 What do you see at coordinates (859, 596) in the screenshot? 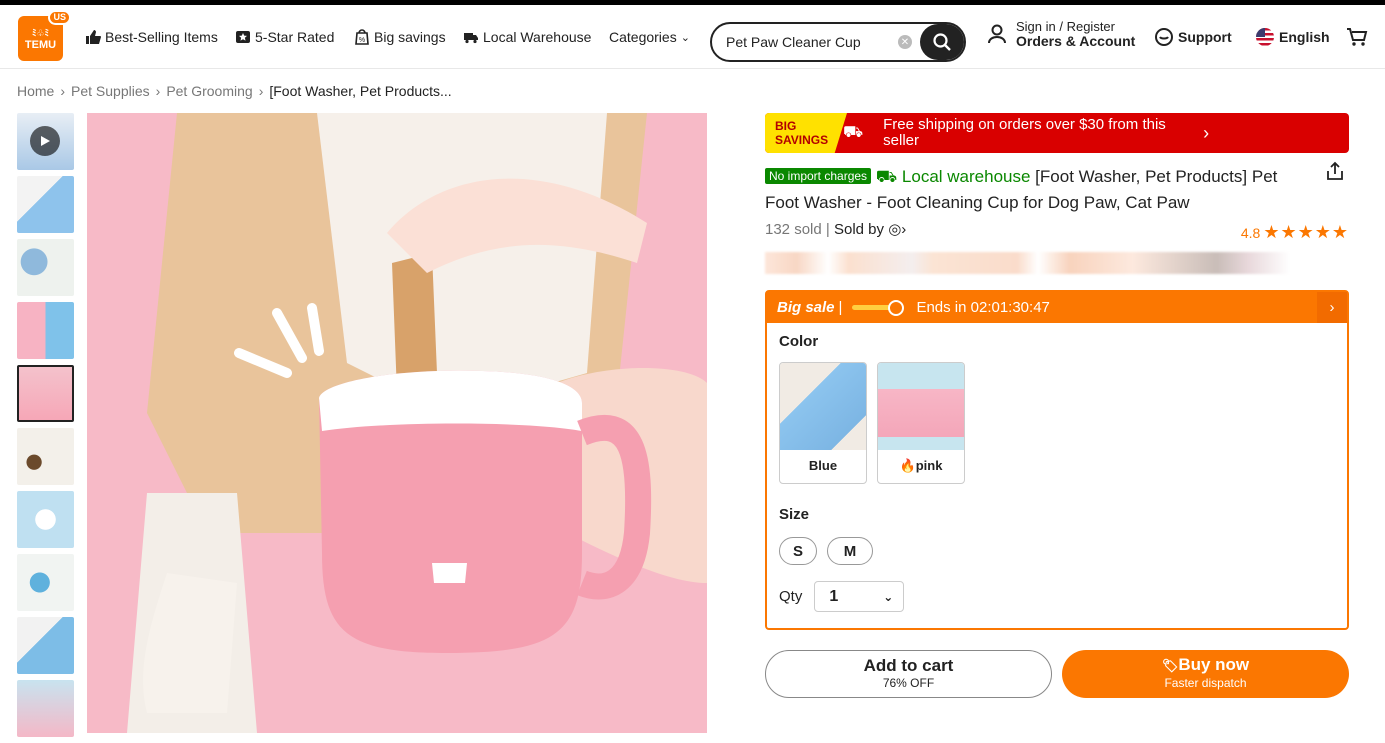
I see `qty-select: 1 ⌄` at bounding box center [859, 596].